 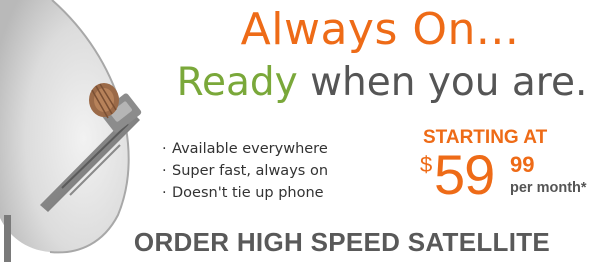 I want to click on price-currency: $, so click(x=426, y=164).